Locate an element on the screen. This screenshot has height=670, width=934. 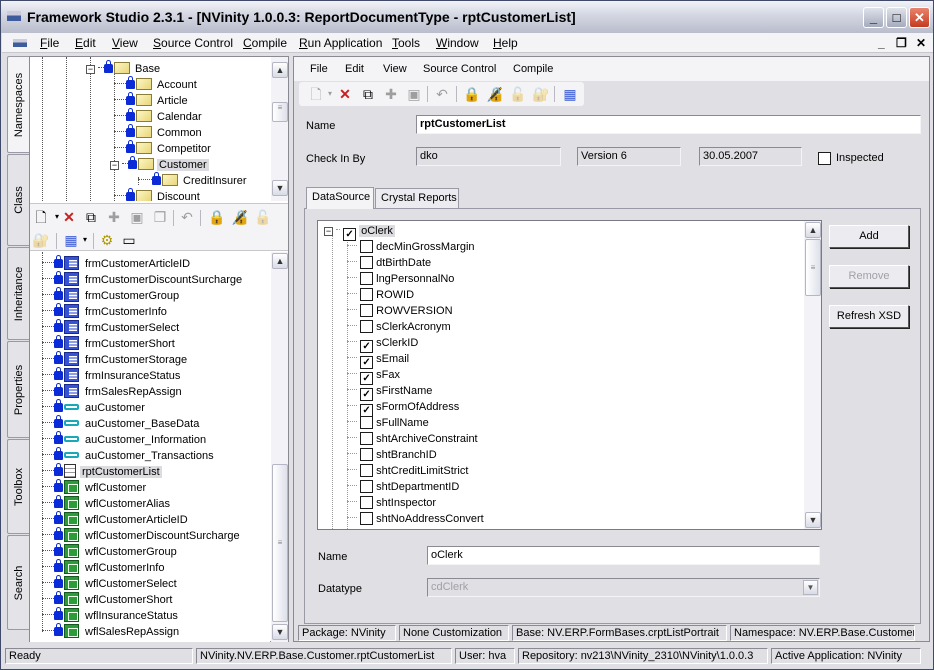
menu-edit: Edit is located at coordinates (85, 43).